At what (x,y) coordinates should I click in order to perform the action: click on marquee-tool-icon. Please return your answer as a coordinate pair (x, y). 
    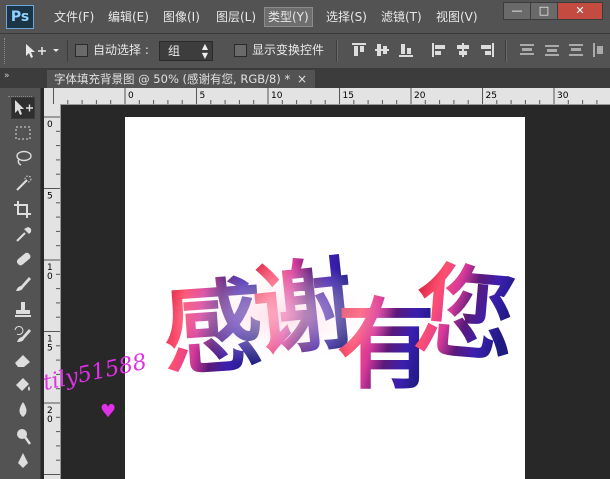
    Looking at the image, I should click on (23, 133).